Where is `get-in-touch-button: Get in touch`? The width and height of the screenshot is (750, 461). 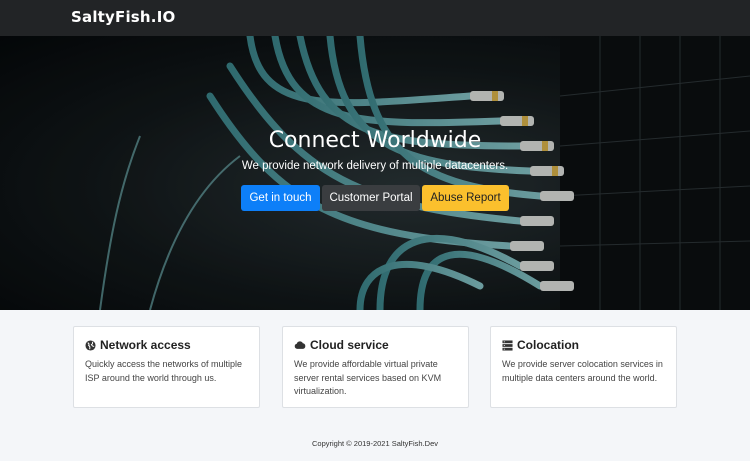 get-in-touch-button: Get in touch is located at coordinates (280, 198).